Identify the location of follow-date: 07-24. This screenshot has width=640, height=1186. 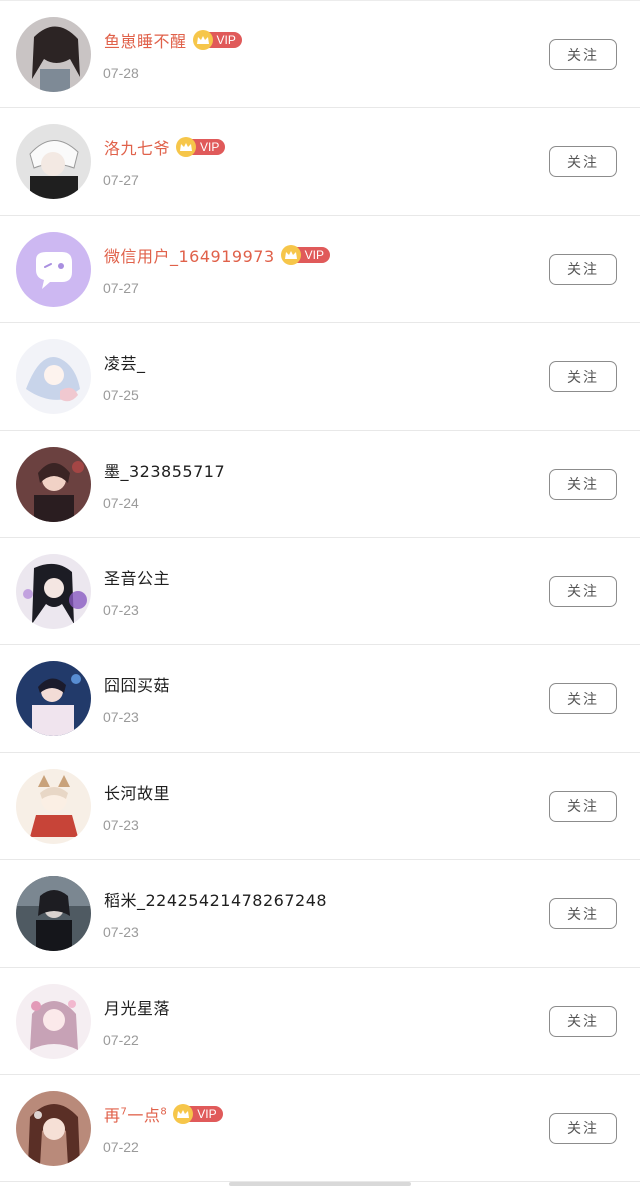
(121, 502).